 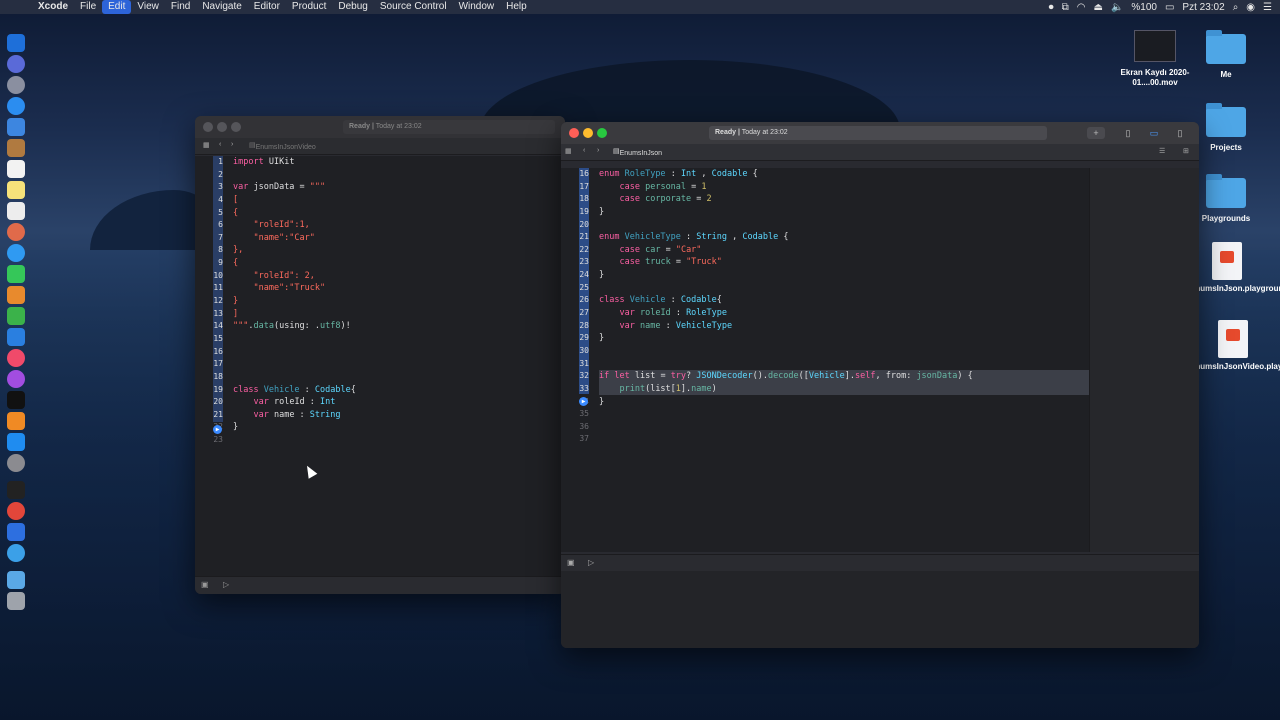 What do you see at coordinates (16, 43) in the screenshot?
I see `finder-icon` at bounding box center [16, 43].